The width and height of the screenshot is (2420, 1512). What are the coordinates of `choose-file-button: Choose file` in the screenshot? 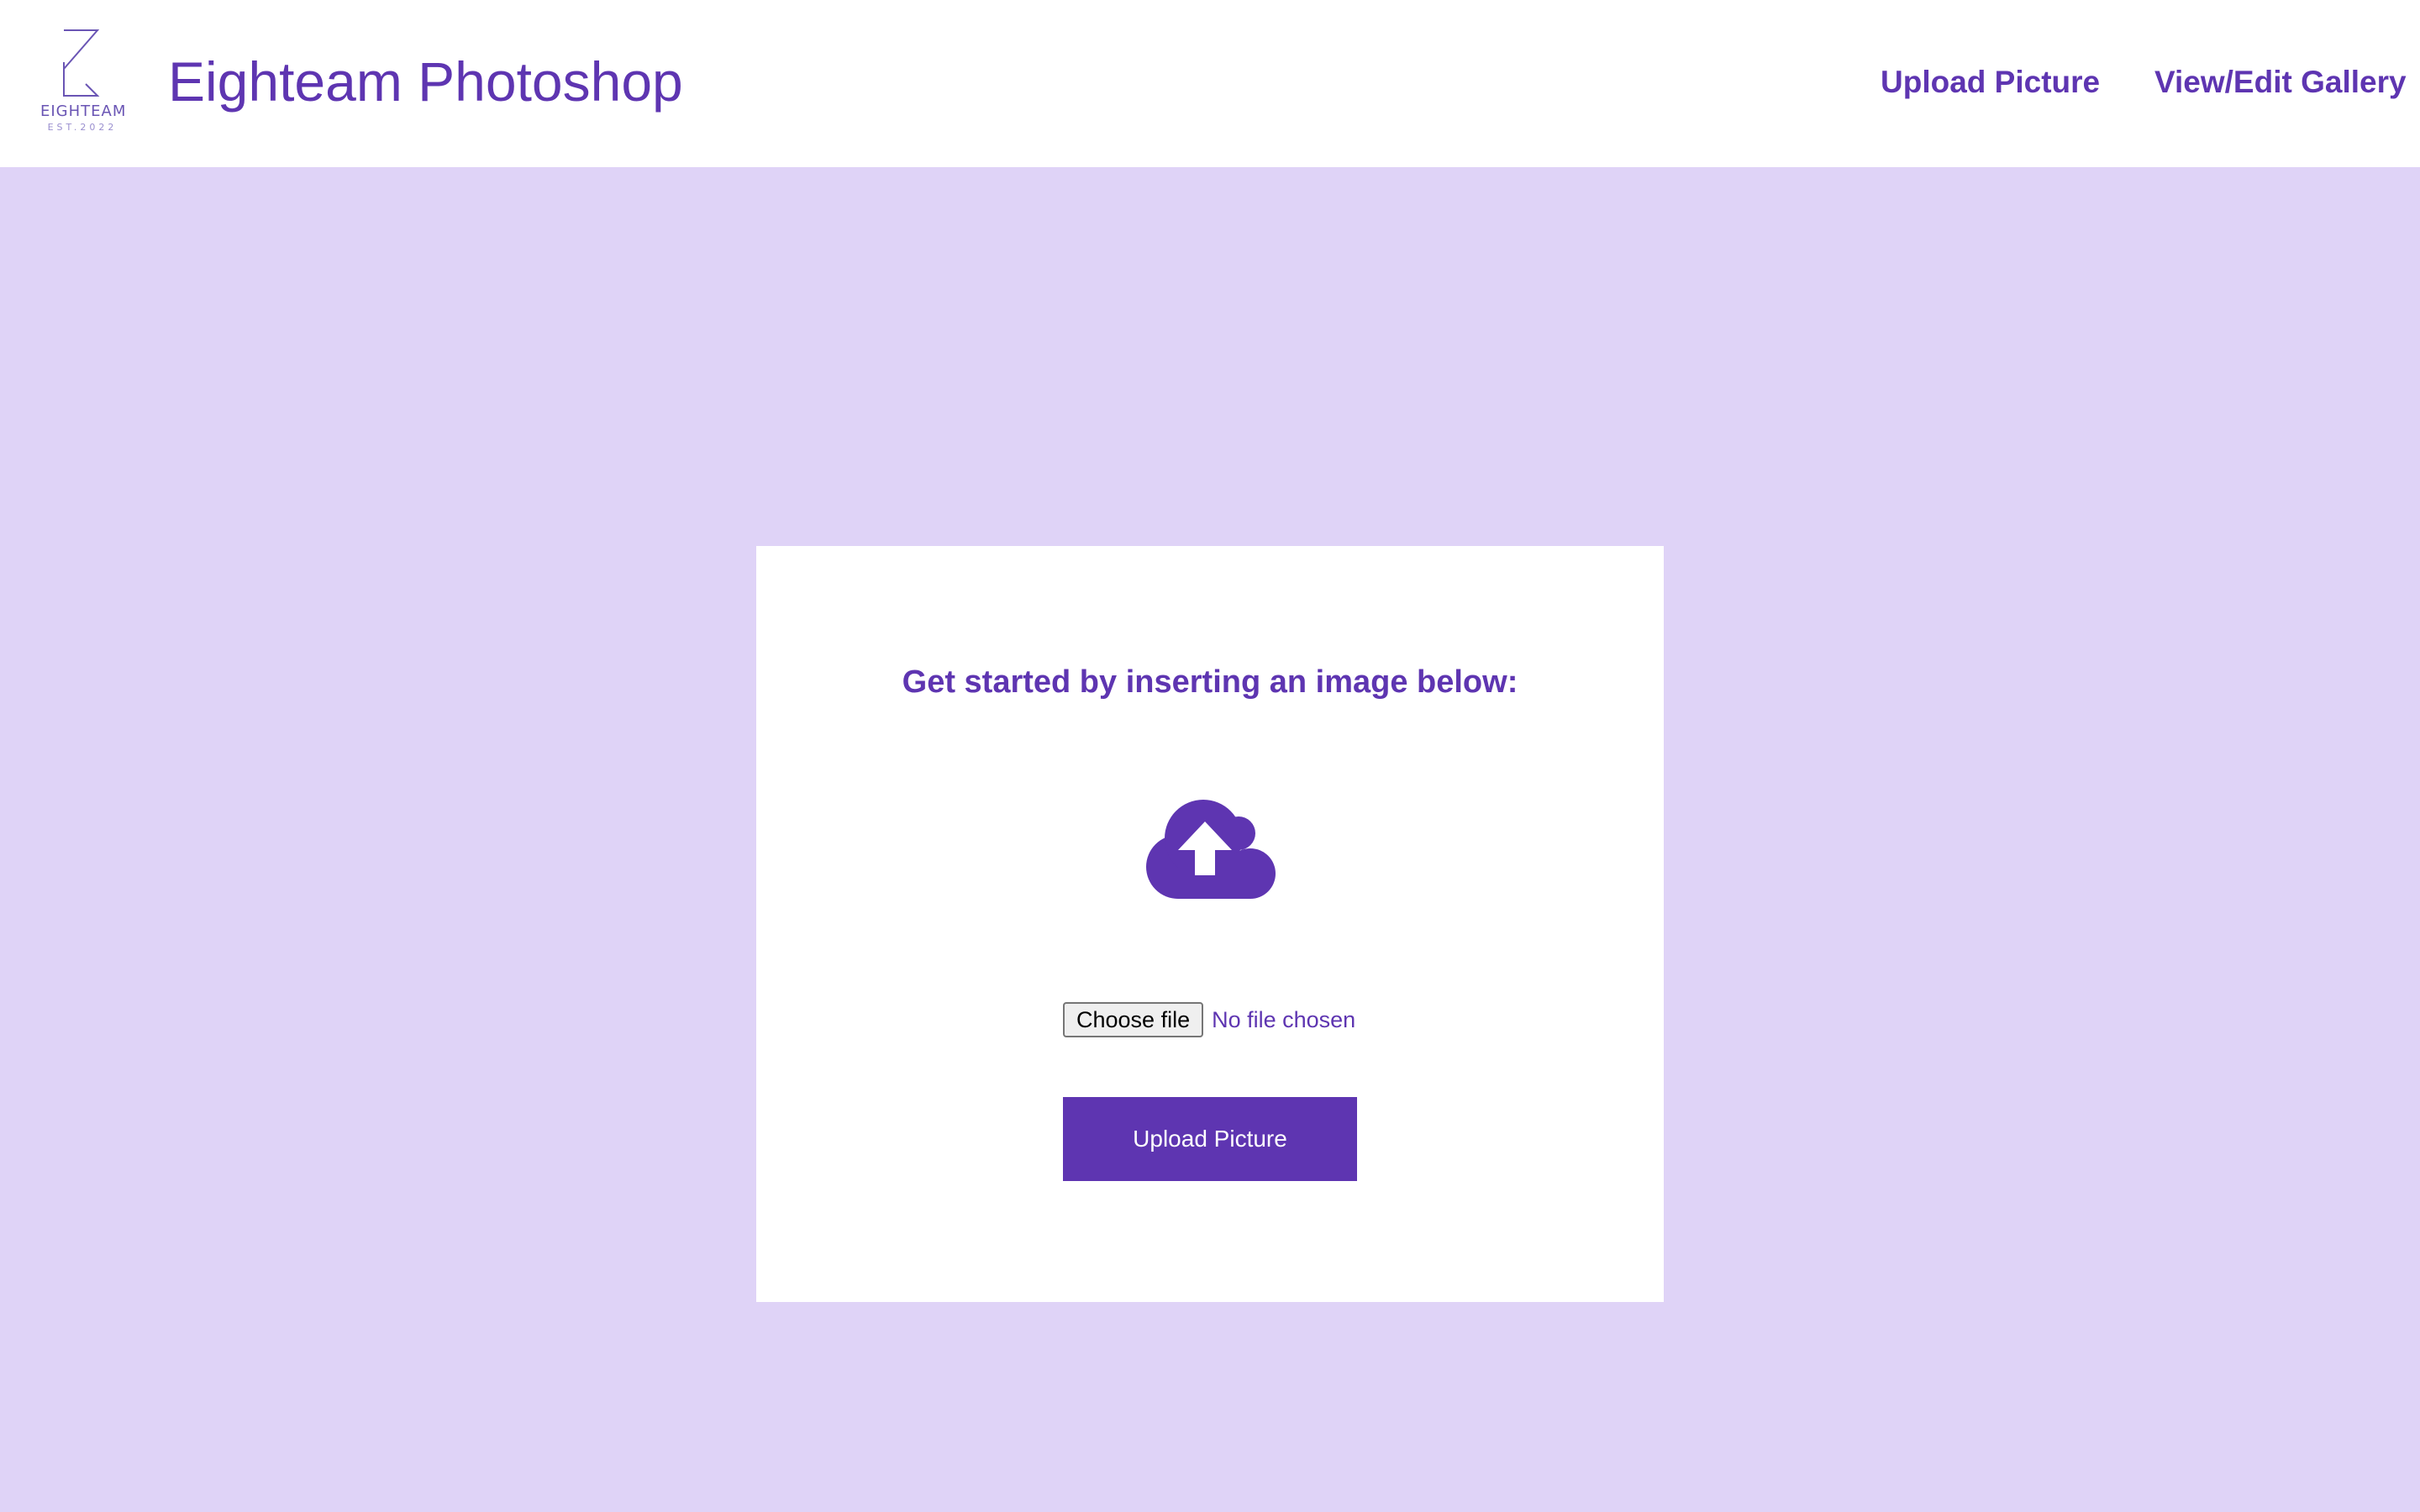 It's located at (1134, 1019).